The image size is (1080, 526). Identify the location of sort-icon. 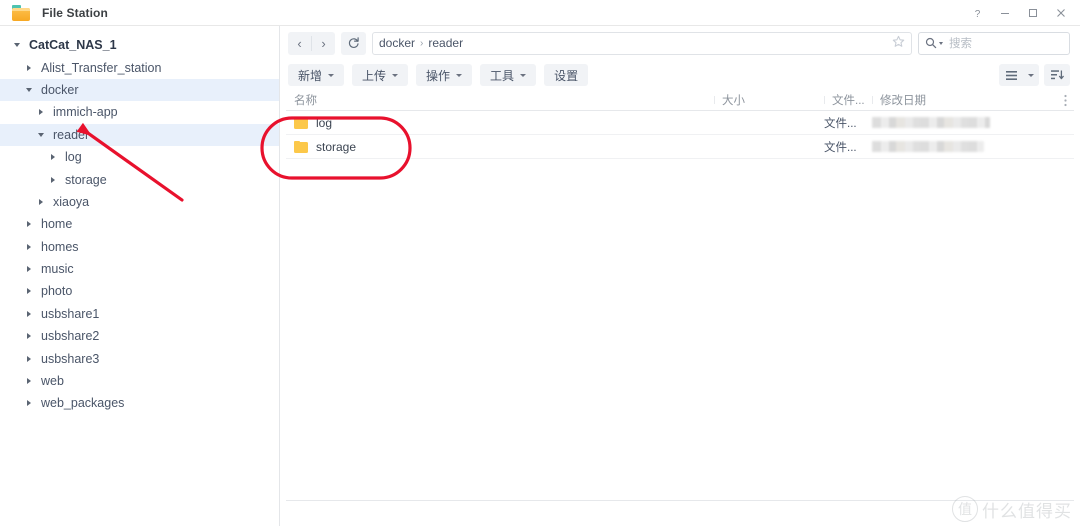
(1057, 75).